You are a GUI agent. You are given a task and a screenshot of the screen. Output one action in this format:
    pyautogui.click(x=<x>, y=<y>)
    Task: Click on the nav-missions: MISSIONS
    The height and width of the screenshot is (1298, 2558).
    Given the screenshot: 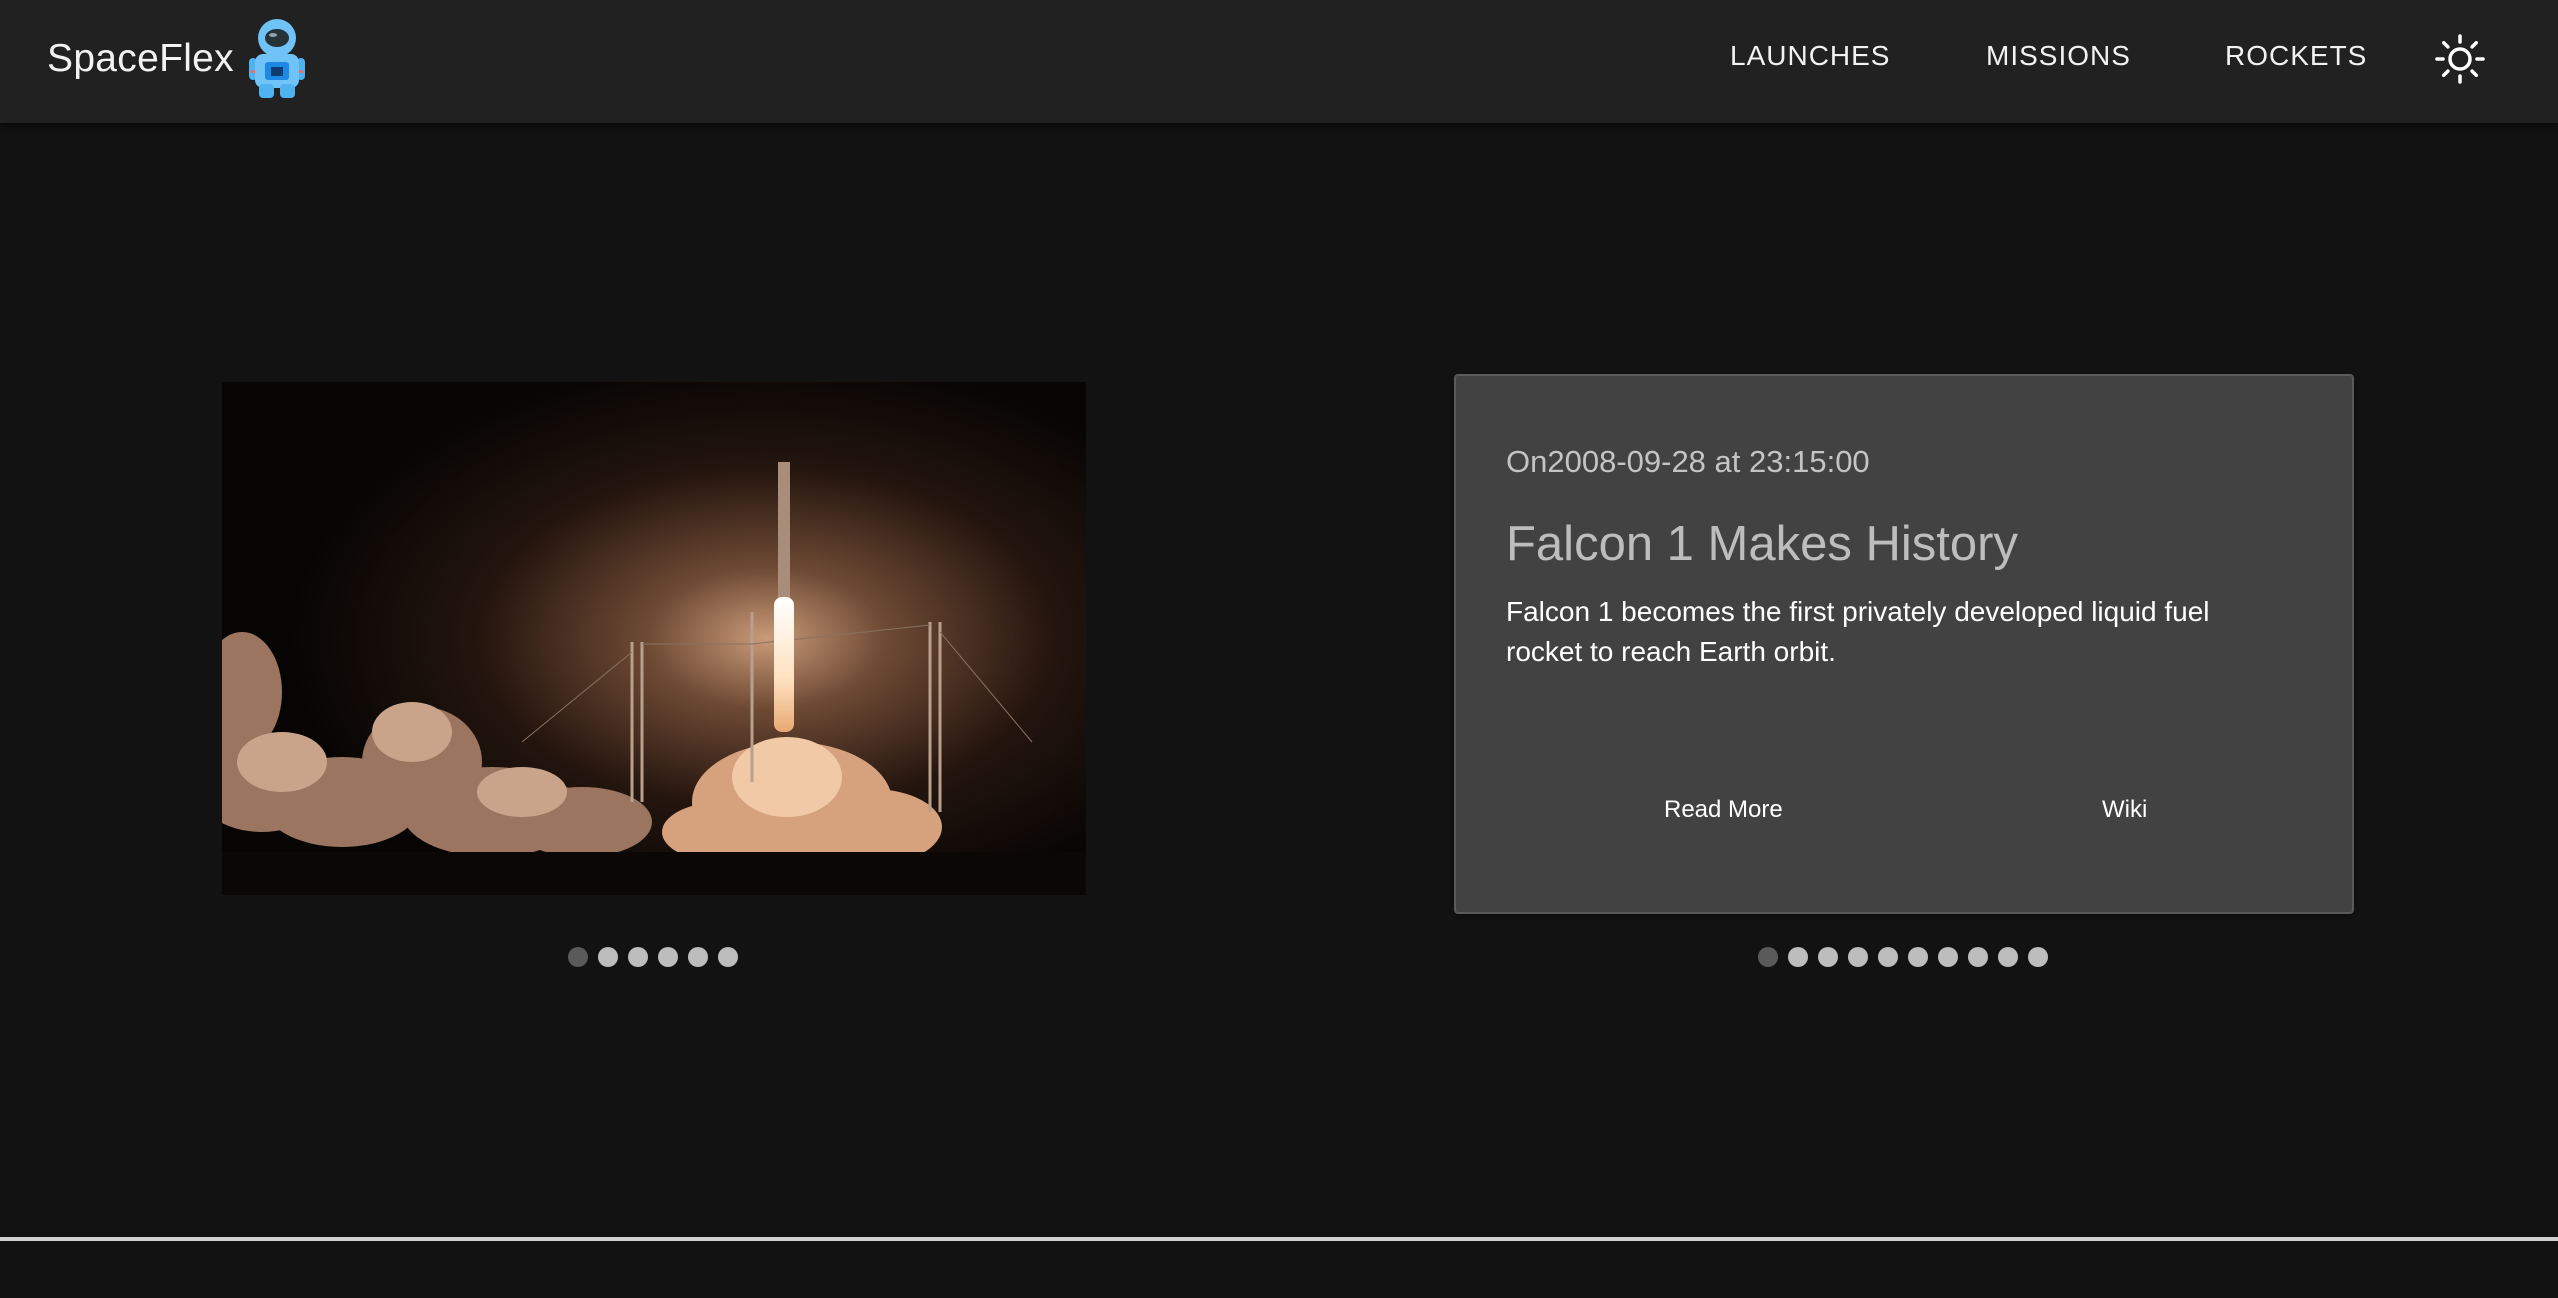 What is the action you would take?
    pyautogui.click(x=2058, y=56)
    